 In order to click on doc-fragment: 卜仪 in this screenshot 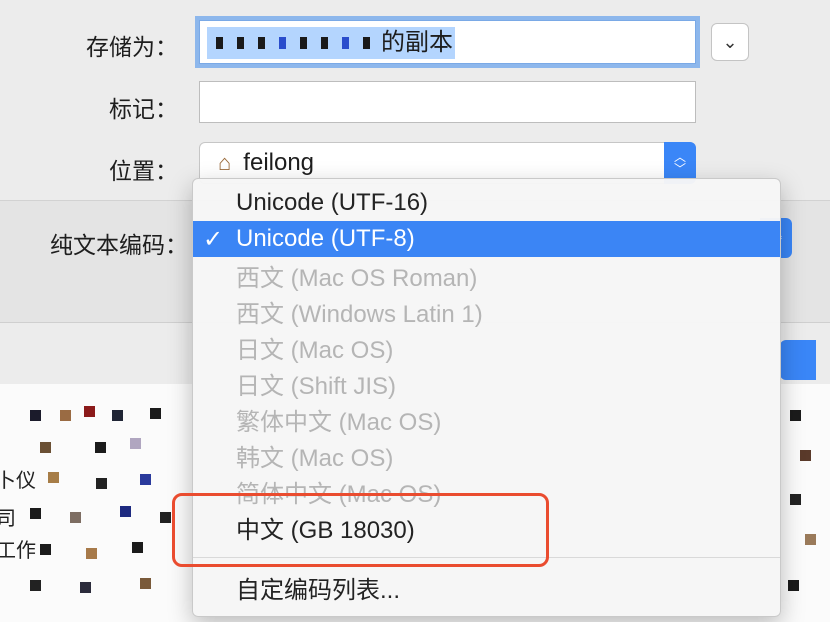, I will do `click(18, 481)`.